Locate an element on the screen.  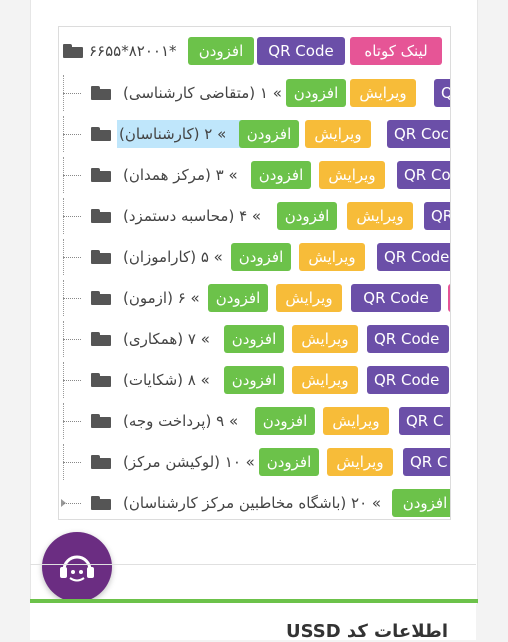
node-title: (پرداخت وجه) ۹ « is located at coordinates (180, 421).